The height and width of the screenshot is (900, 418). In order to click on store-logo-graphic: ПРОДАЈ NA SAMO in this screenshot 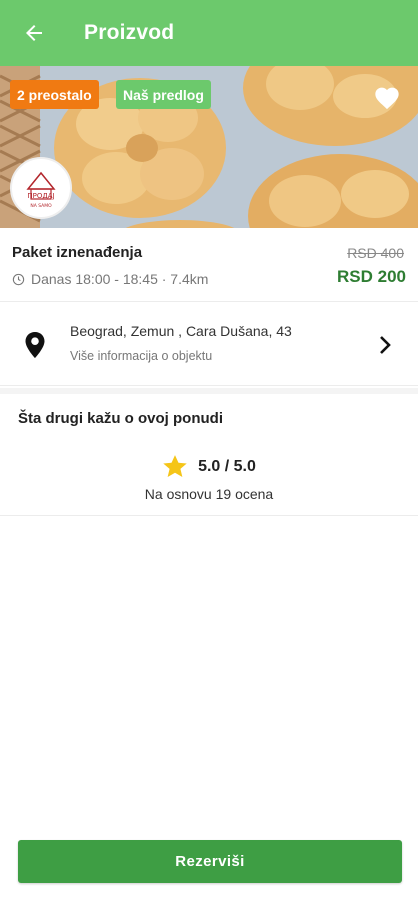, I will do `click(41, 188)`.